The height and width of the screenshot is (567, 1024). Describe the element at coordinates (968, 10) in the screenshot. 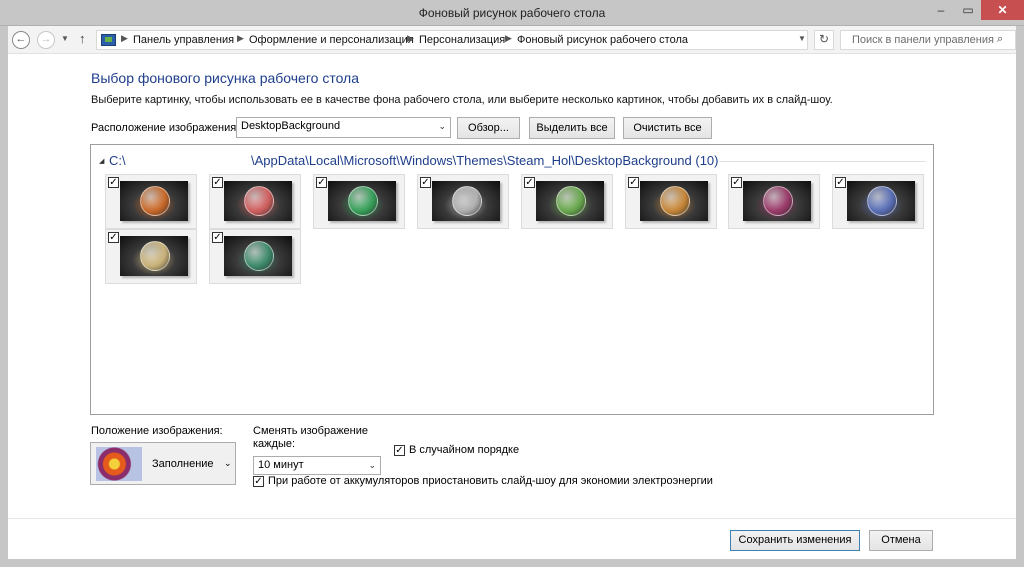

I see `maximize-button: ▭` at that location.